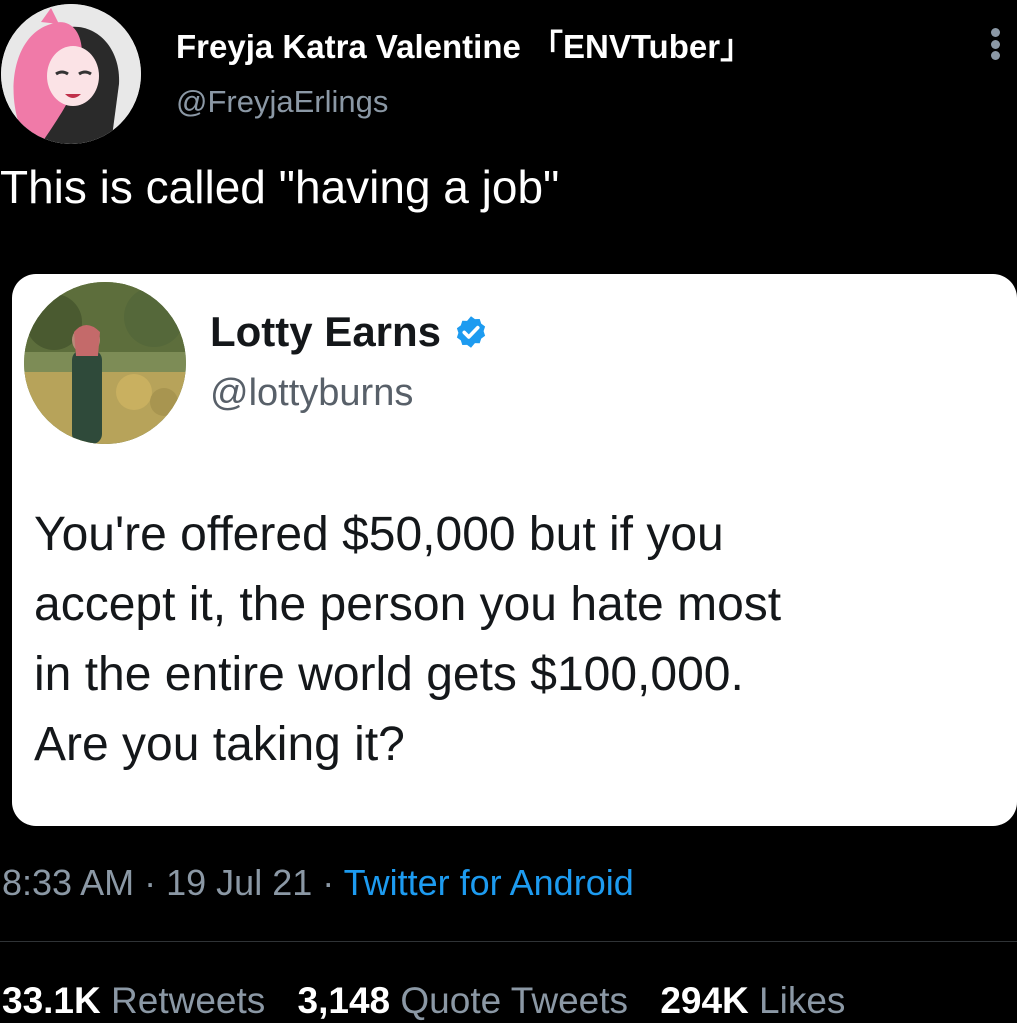 This screenshot has width=1017, height=1023. I want to click on quoted-author-avatar, so click(105, 363).